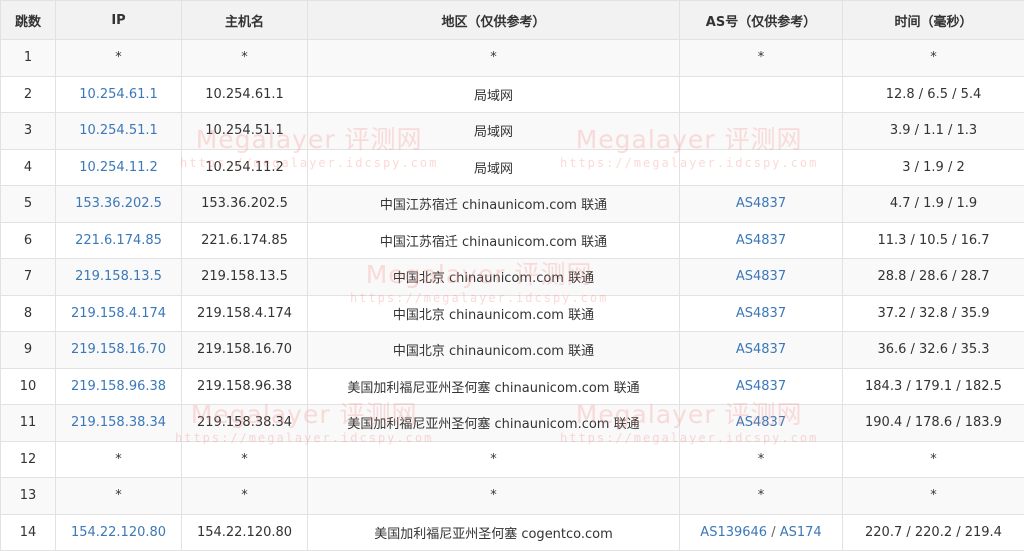  What do you see at coordinates (933, 277) in the screenshot?
I see `time-cell: 28.8 / 28.6 / 28.7` at bounding box center [933, 277].